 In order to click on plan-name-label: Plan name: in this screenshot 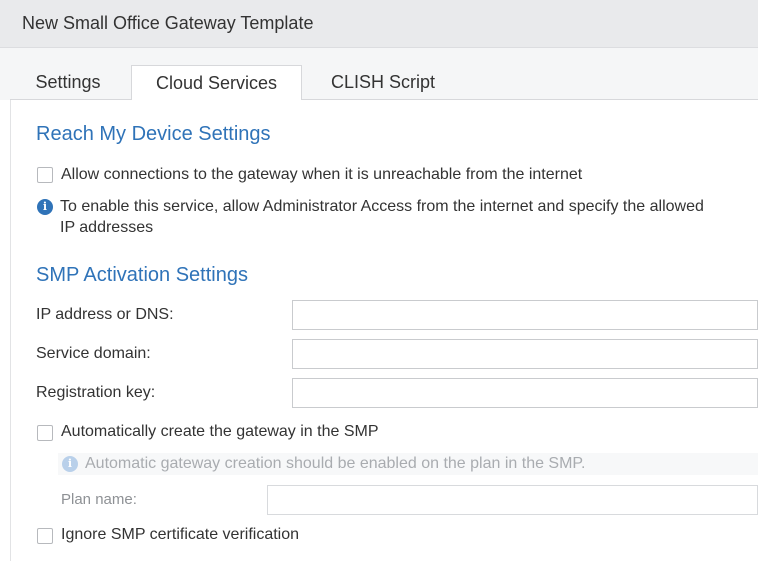, I will do `click(99, 499)`.